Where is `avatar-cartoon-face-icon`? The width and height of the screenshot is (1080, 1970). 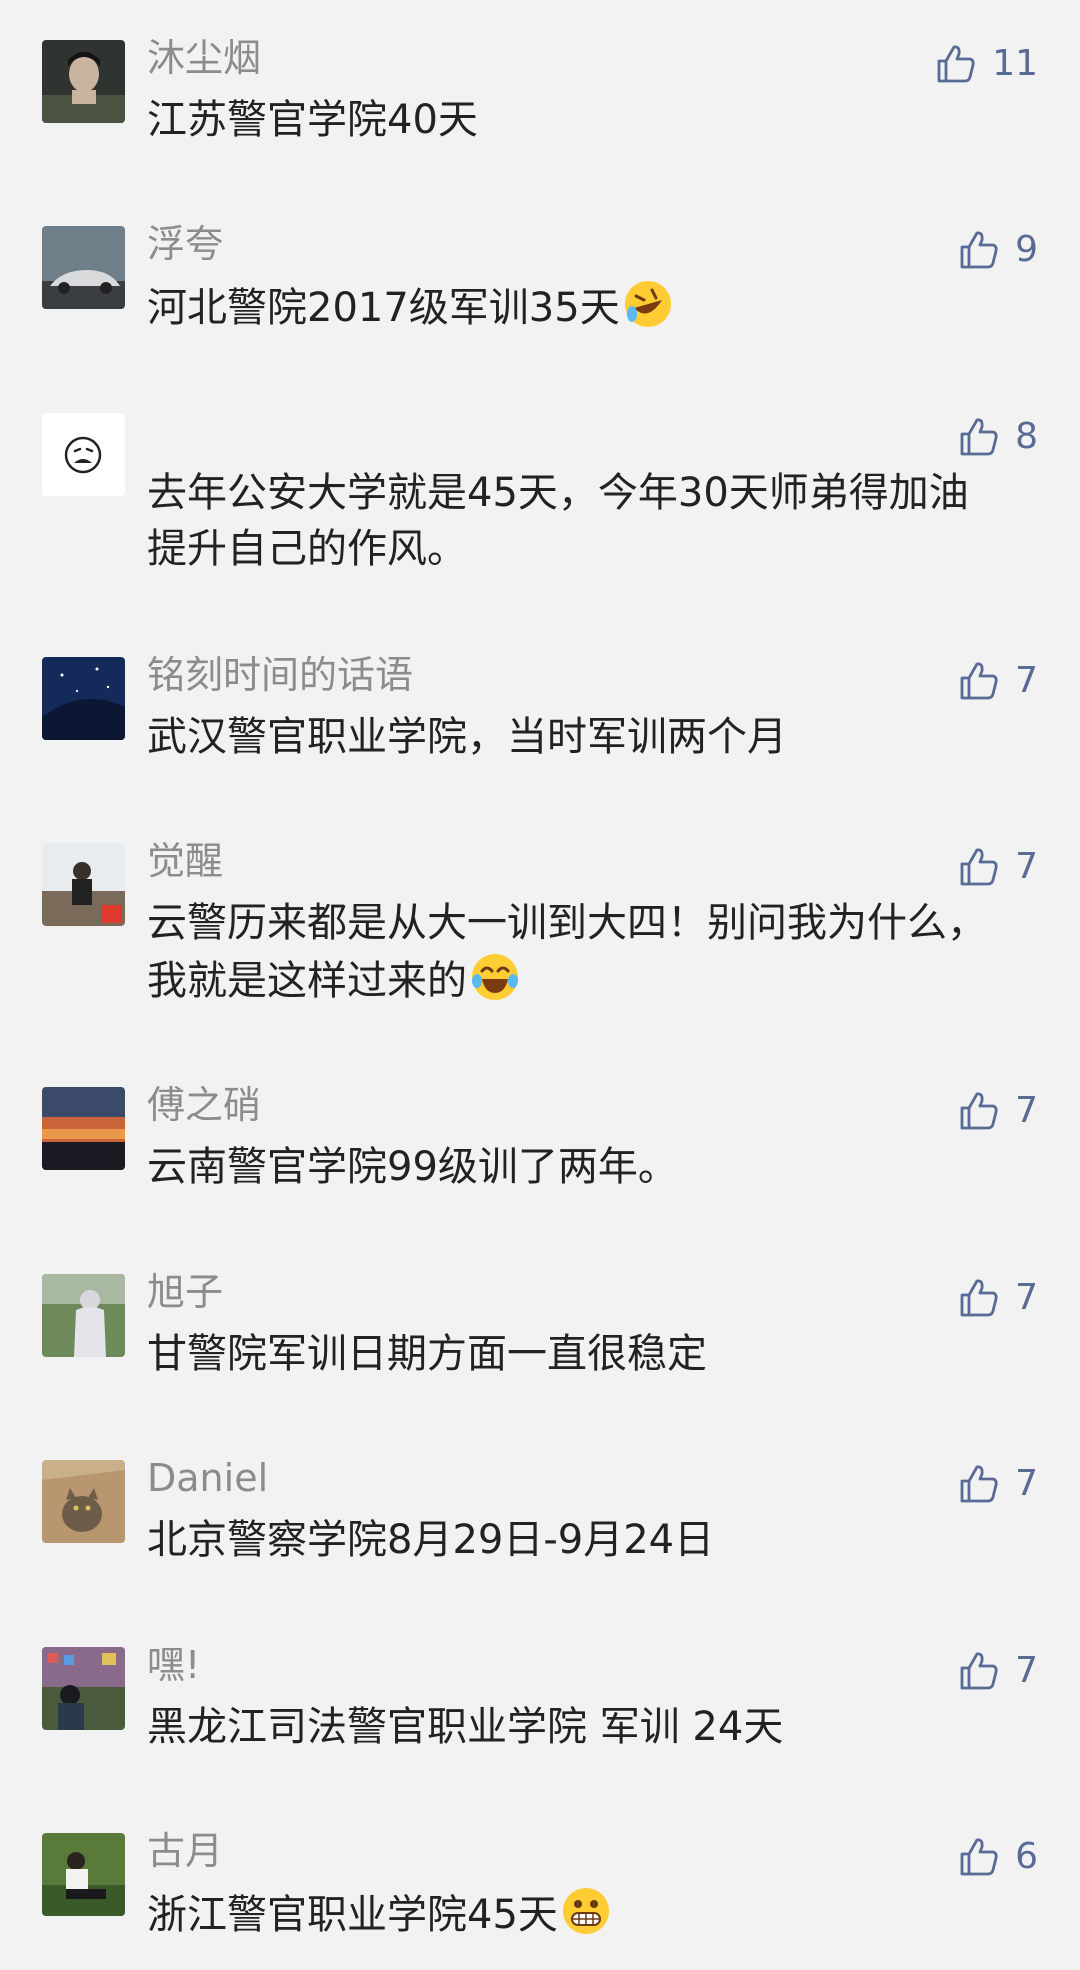 avatar-cartoon-face-icon is located at coordinates (83, 454).